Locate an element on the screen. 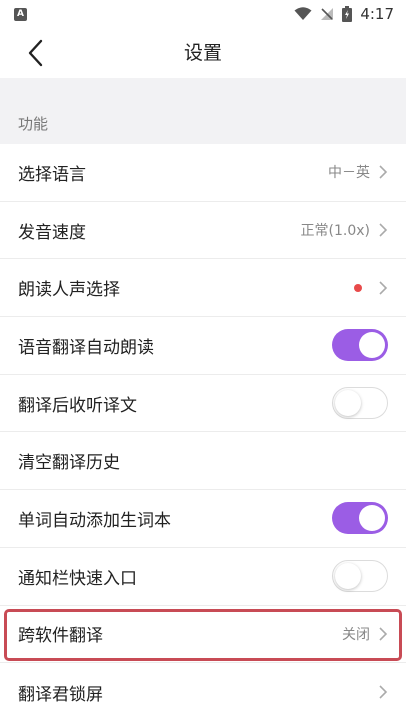 The image size is (406, 721). setting-cross-app-translation: 跨软件翻译 关闭 is located at coordinates (203, 635).